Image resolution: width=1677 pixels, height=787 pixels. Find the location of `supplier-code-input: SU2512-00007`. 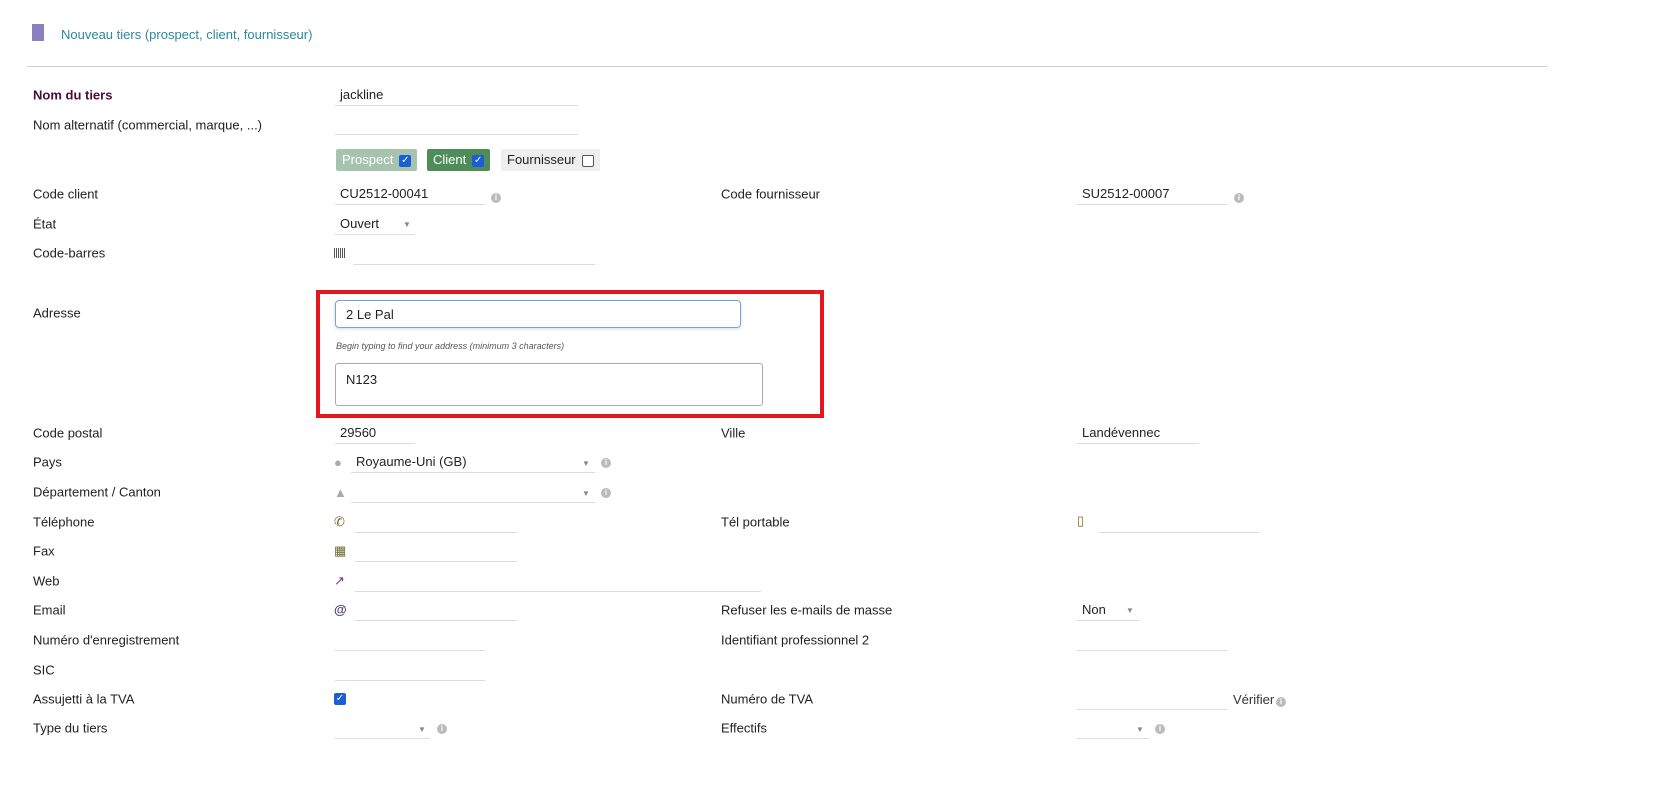

supplier-code-input: SU2512-00007 is located at coordinates (1152, 194).